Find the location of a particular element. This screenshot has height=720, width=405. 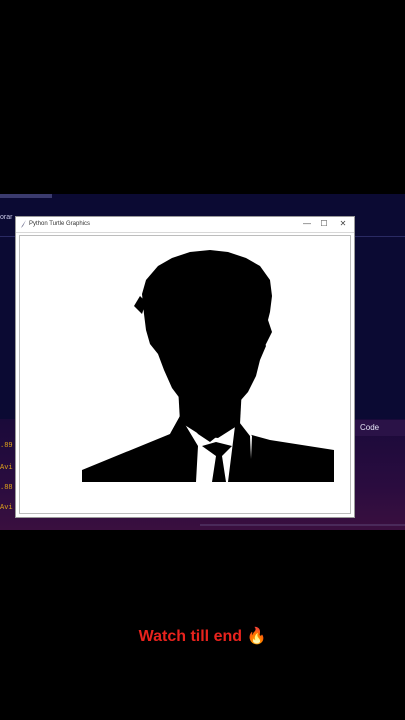

fire-icon: 🔥 is located at coordinates (256, 636).